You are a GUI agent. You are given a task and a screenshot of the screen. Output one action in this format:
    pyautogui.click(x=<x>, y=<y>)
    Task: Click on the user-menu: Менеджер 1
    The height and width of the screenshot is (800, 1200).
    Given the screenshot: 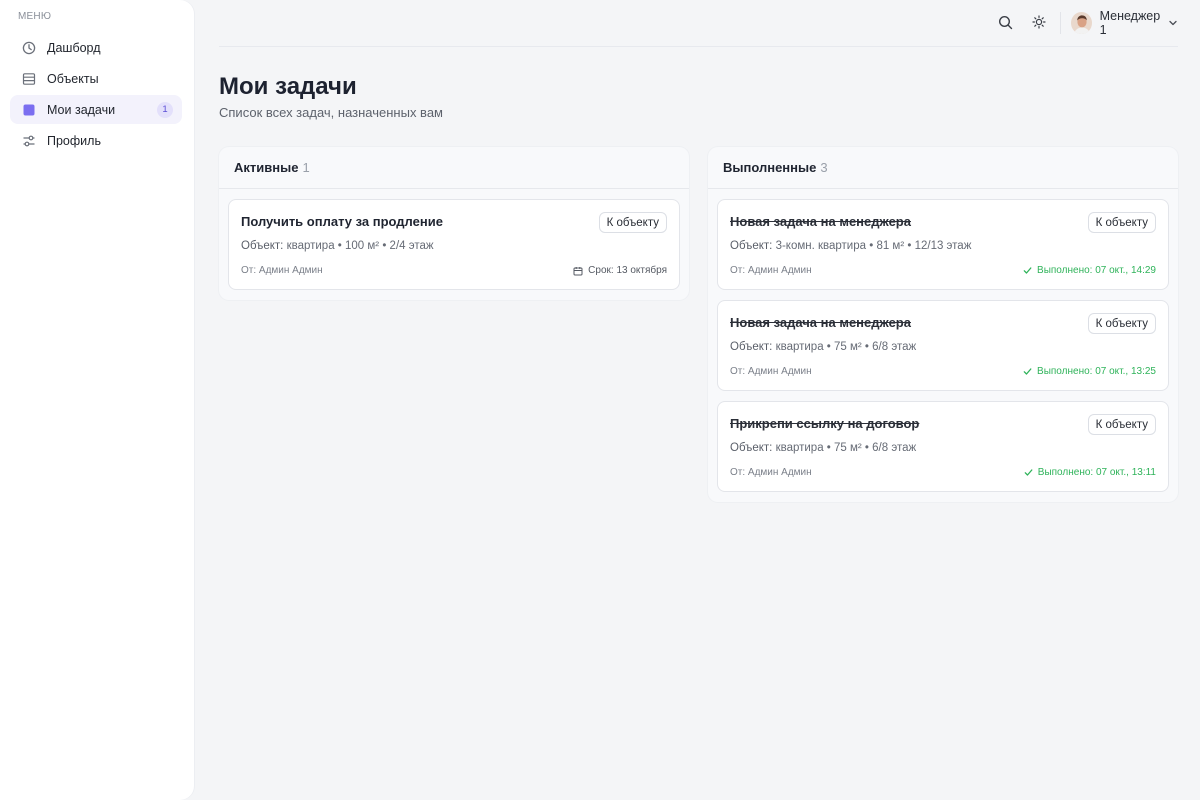 What is the action you would take?
    pyautogui.click(x=1124, y=23)
    